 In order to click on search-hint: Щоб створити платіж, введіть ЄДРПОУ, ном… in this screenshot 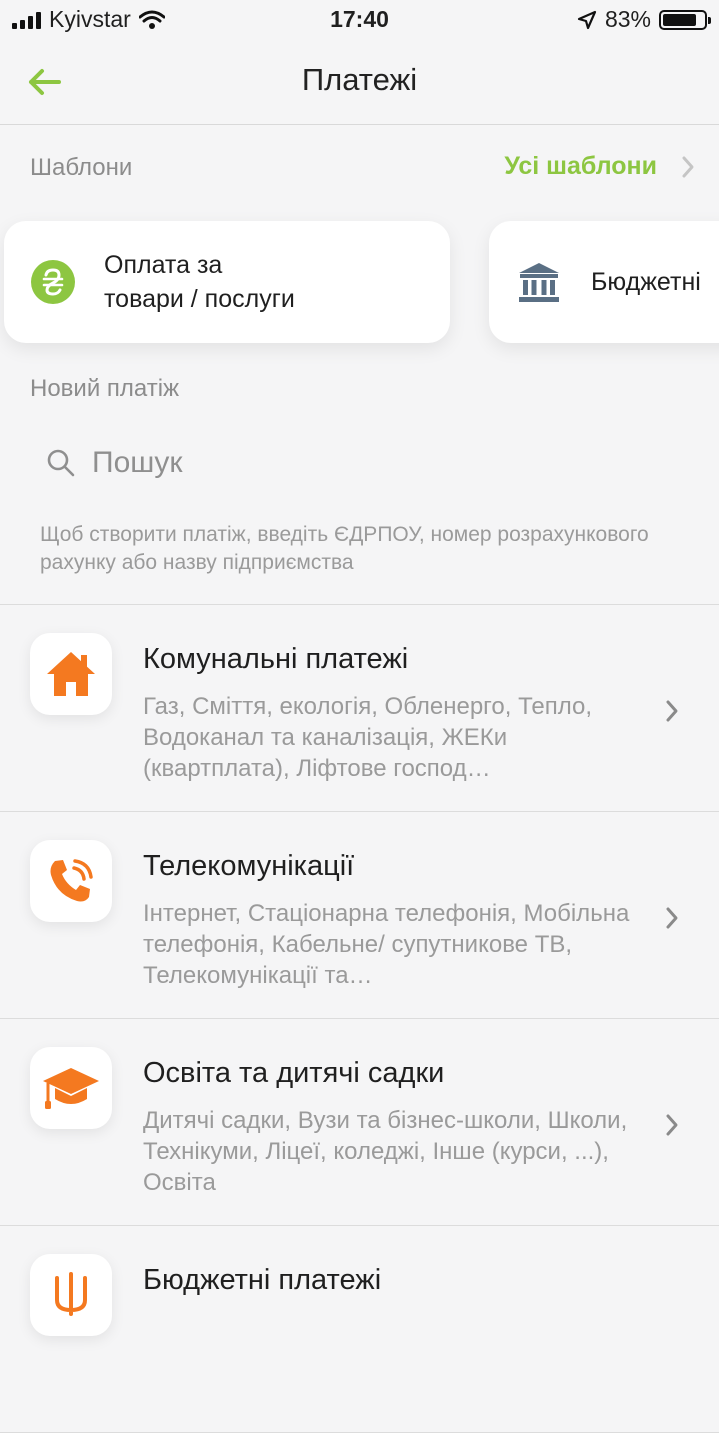, I will do `click(344, 548)`.